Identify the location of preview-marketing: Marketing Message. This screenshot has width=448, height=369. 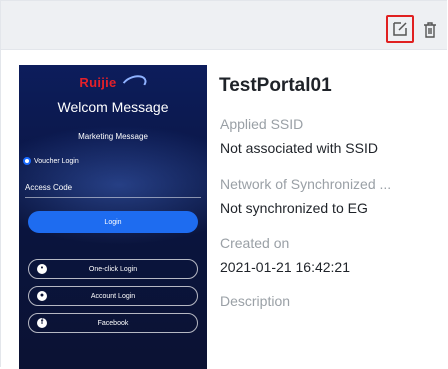
(113, 136).